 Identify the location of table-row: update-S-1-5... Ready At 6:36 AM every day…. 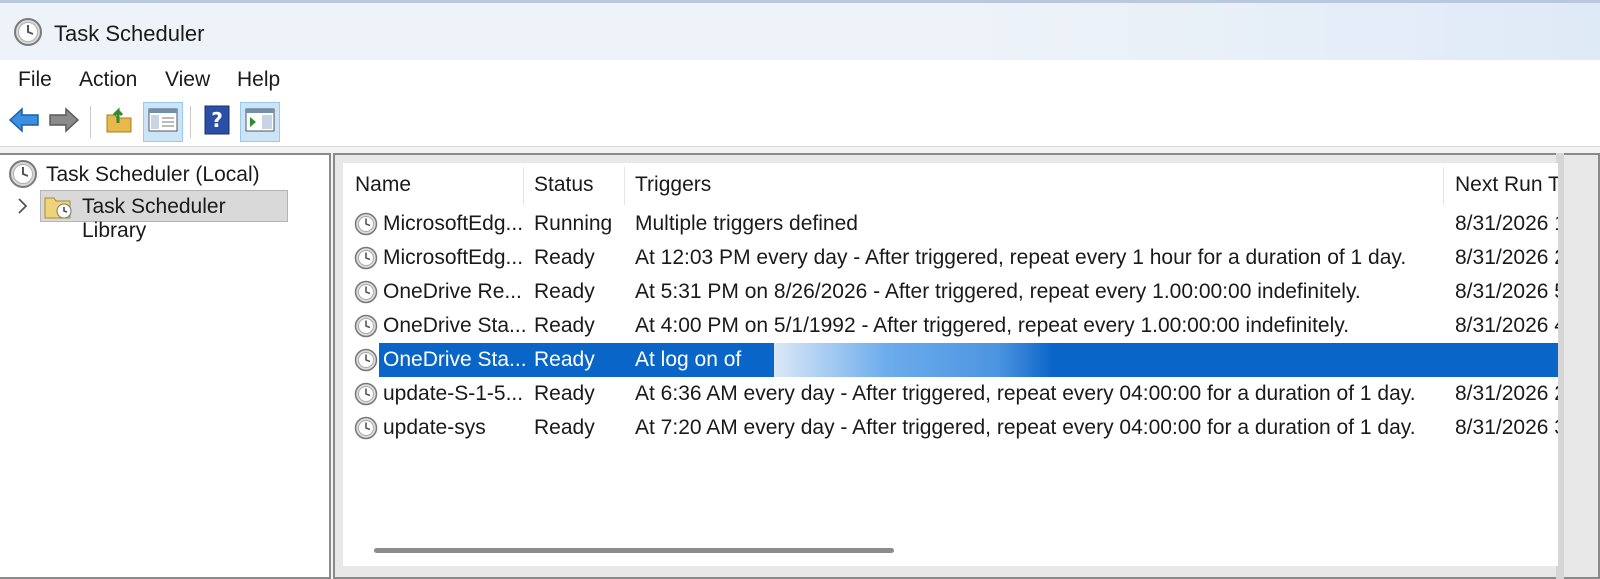
(950, 394).